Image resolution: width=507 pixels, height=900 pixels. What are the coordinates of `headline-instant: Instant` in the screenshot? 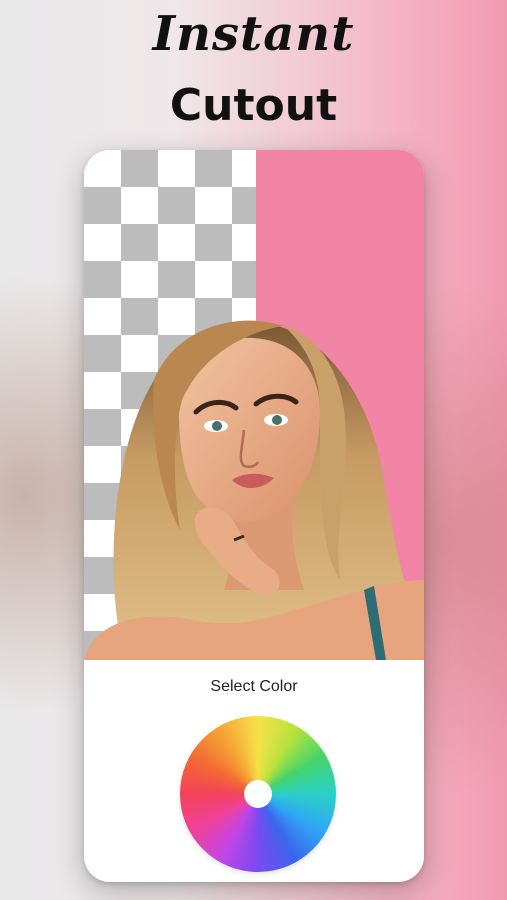 It's located at (253, 34).